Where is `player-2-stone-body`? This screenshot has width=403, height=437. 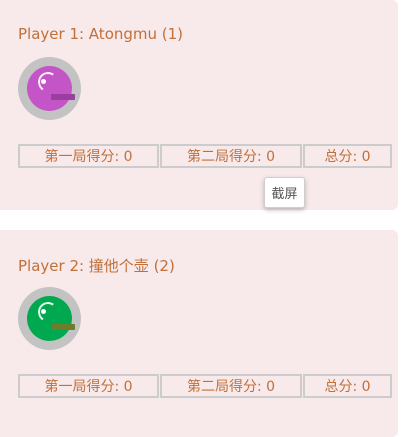 player-2-stone-body is located at coordinates (51, 318).